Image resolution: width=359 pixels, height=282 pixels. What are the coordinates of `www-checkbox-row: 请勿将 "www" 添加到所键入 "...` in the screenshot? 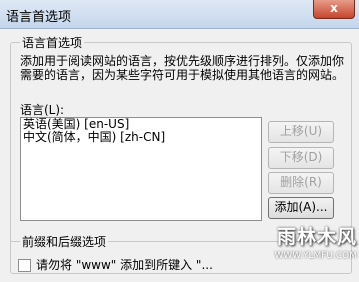 It's located at (115, 264).